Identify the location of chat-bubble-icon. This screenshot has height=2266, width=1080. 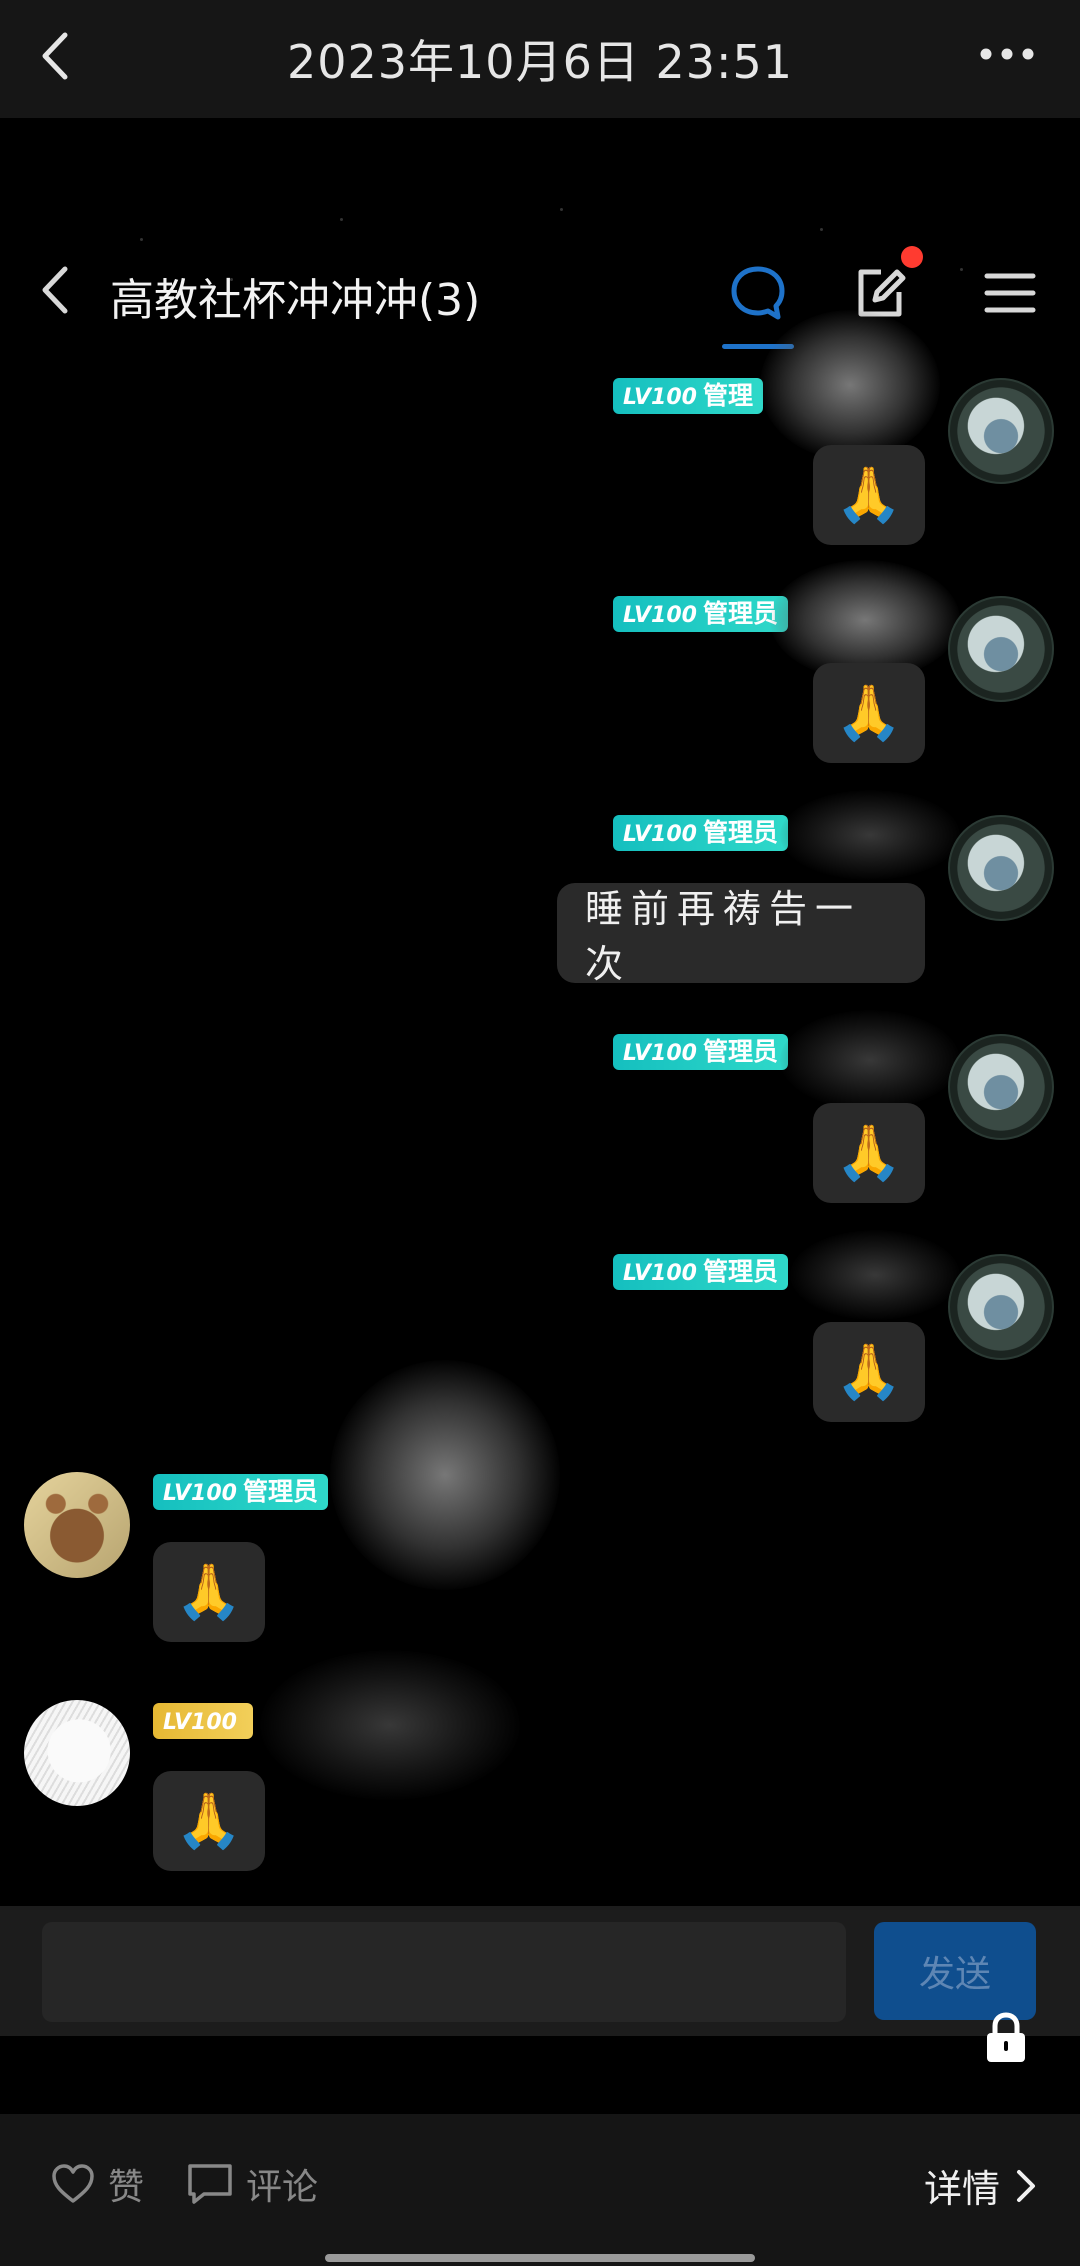
(758, 293).